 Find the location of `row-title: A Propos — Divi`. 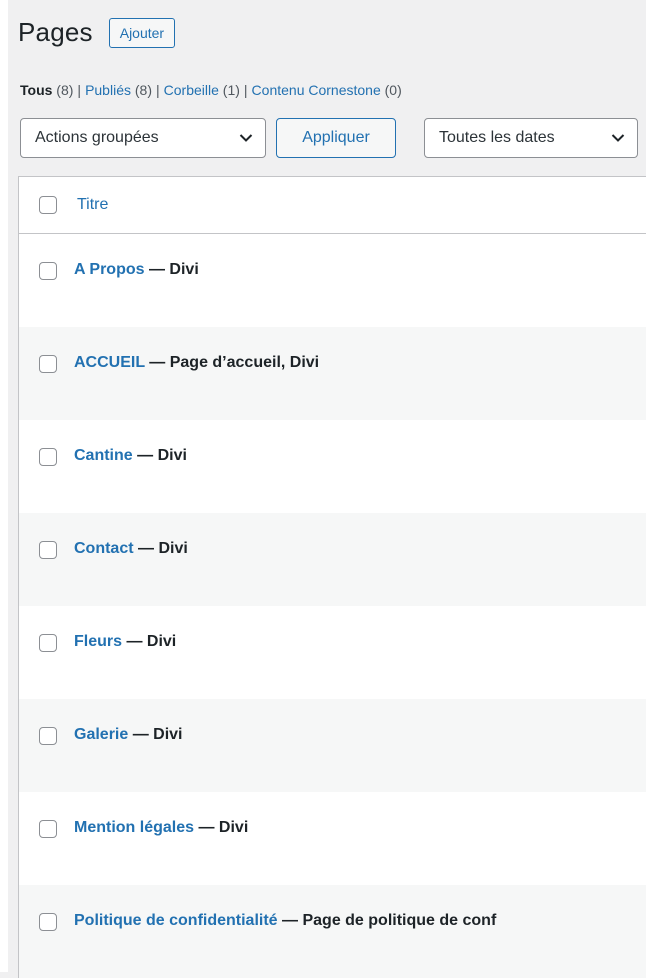

row-title: A Propos — Divi is located at coordinates (136, 270).